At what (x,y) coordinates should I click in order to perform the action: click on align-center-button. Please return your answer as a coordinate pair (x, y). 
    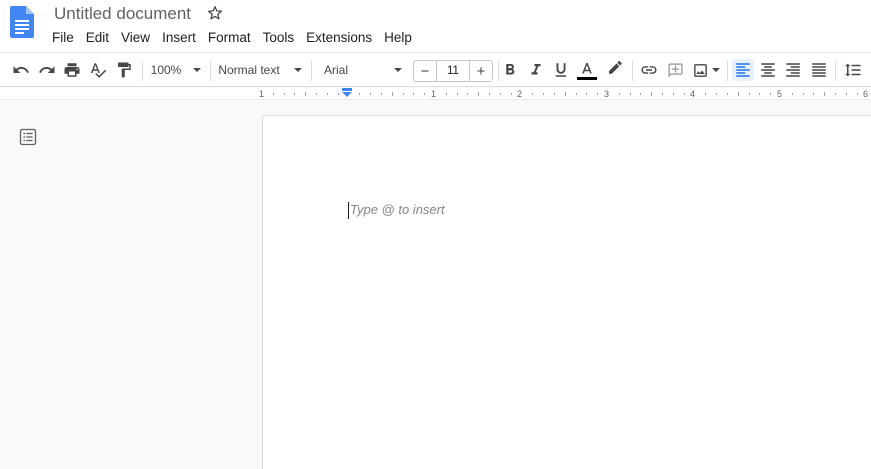
    Looking at the image, I should click on (768, 70).